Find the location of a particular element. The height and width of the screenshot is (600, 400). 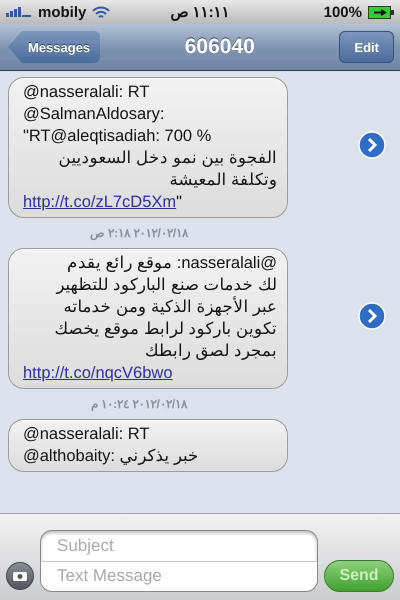

signal-icon is located at coordinates (19, 12).